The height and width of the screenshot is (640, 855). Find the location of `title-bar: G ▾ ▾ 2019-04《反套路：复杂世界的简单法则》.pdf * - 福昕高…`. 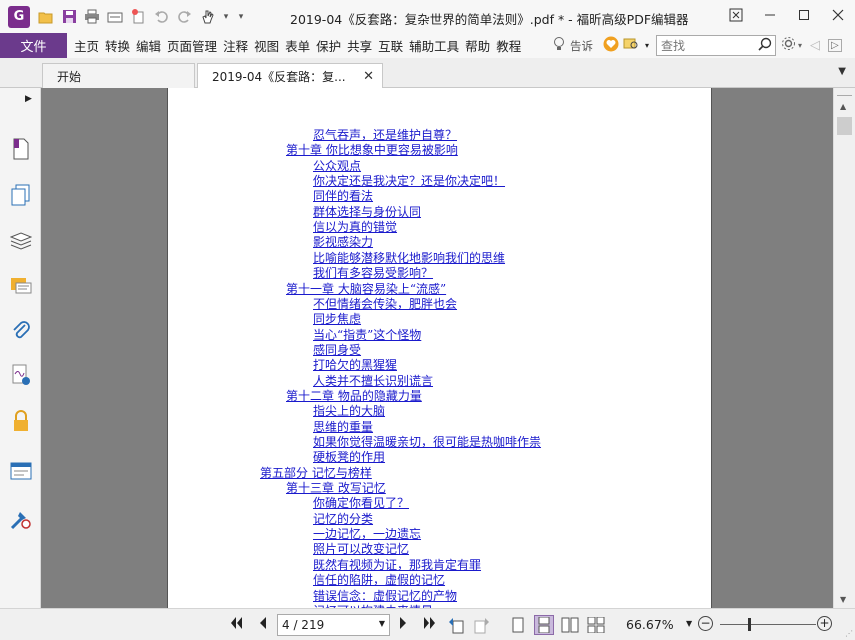

title-bar: G ▾ ▾ 2019-04《反套路：复杂世界的简单法则》.pdf * - 福昕高… is located at coordinates (427, 16).